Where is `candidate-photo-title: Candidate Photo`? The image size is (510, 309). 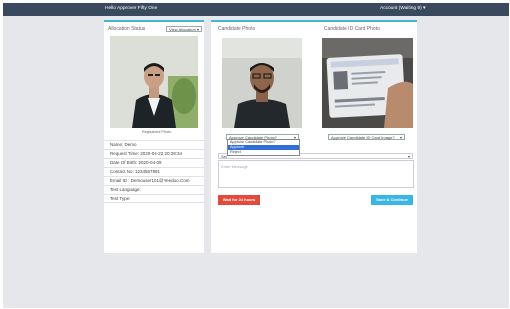
candidate-photo-title: Candidate Photo is located at coordinates (237, 29).